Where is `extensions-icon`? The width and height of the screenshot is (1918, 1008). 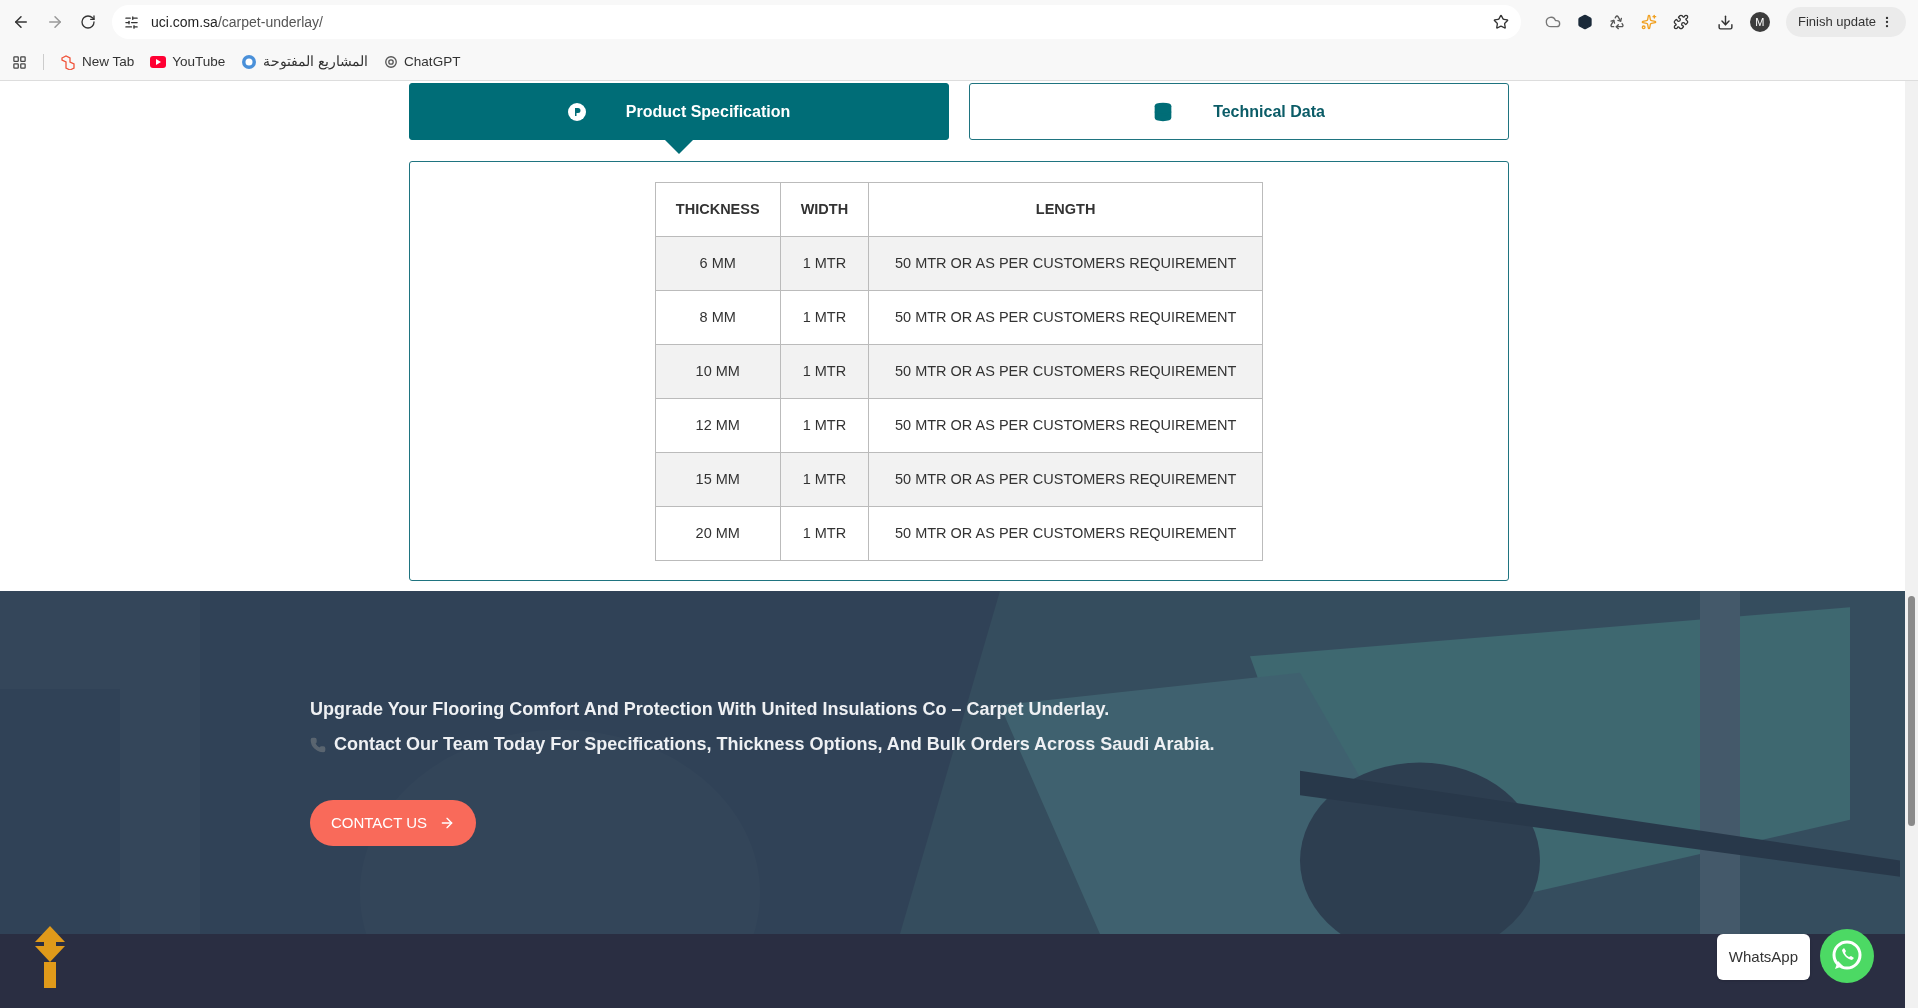
extensions-icon is located at coordinates (1680, 22).